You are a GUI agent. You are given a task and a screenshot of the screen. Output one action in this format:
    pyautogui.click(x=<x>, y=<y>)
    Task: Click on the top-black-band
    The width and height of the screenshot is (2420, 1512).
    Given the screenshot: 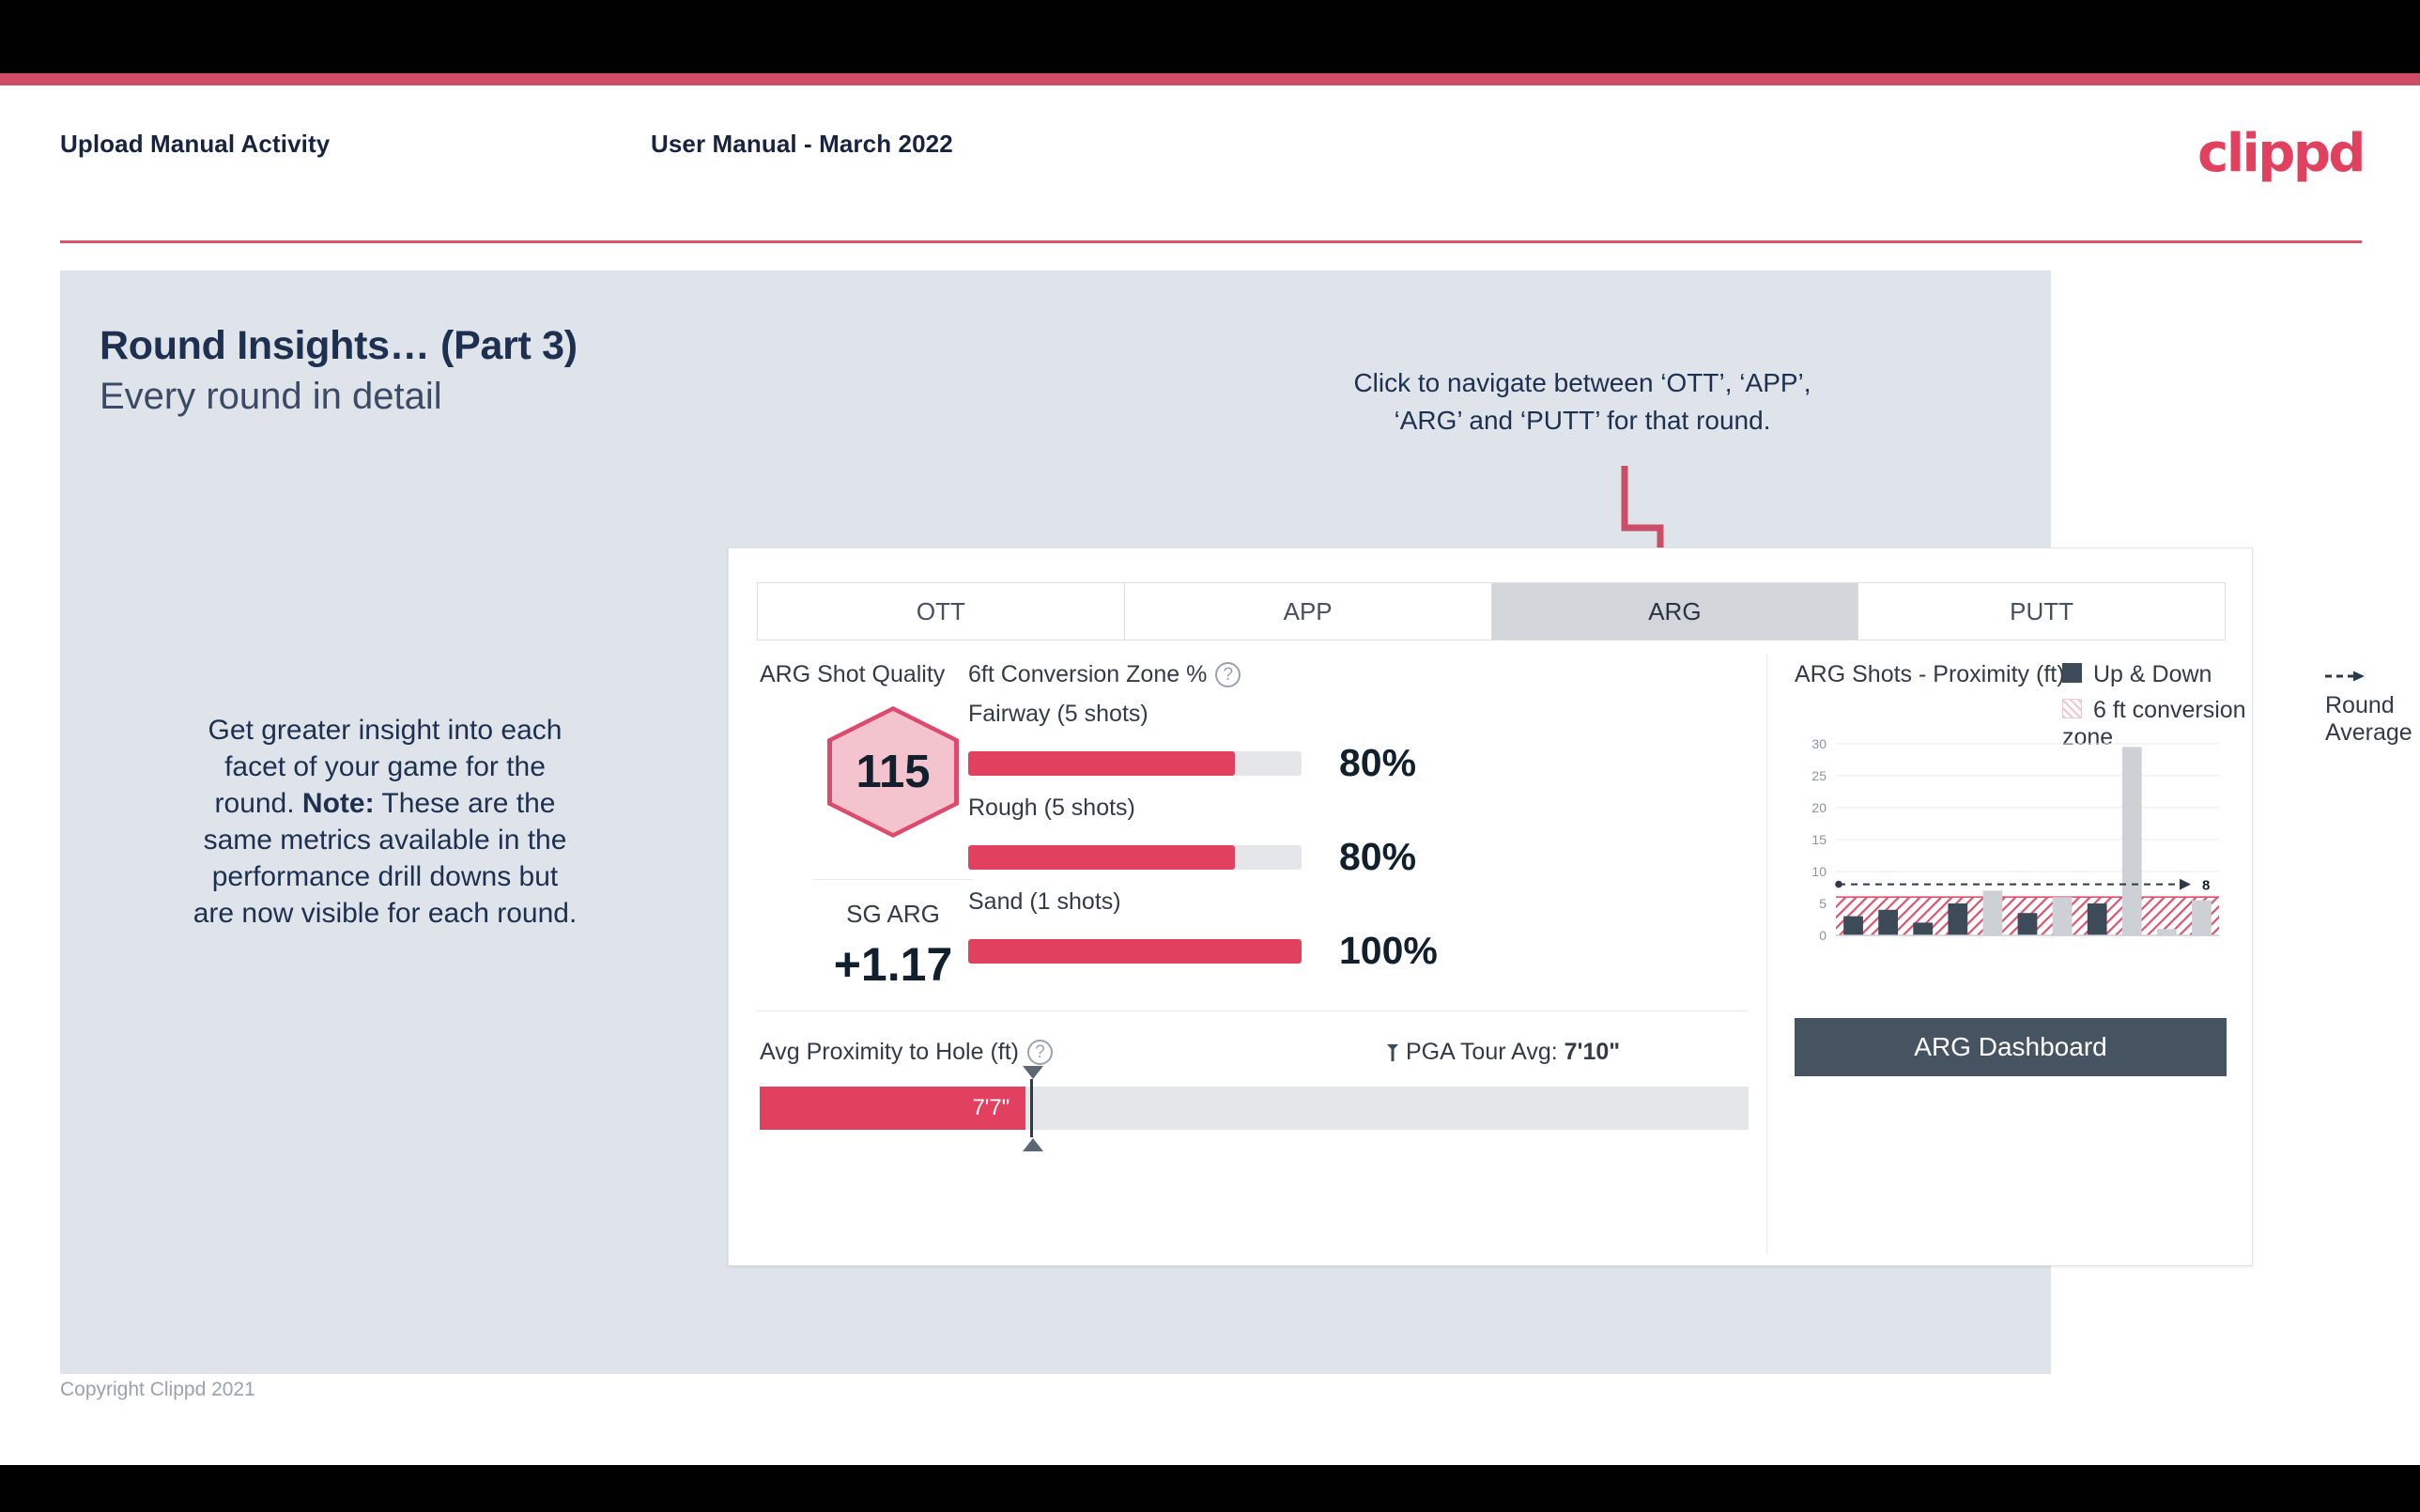 What is the action you would take?
    pyautogui.click(x=1210, y=36)
    